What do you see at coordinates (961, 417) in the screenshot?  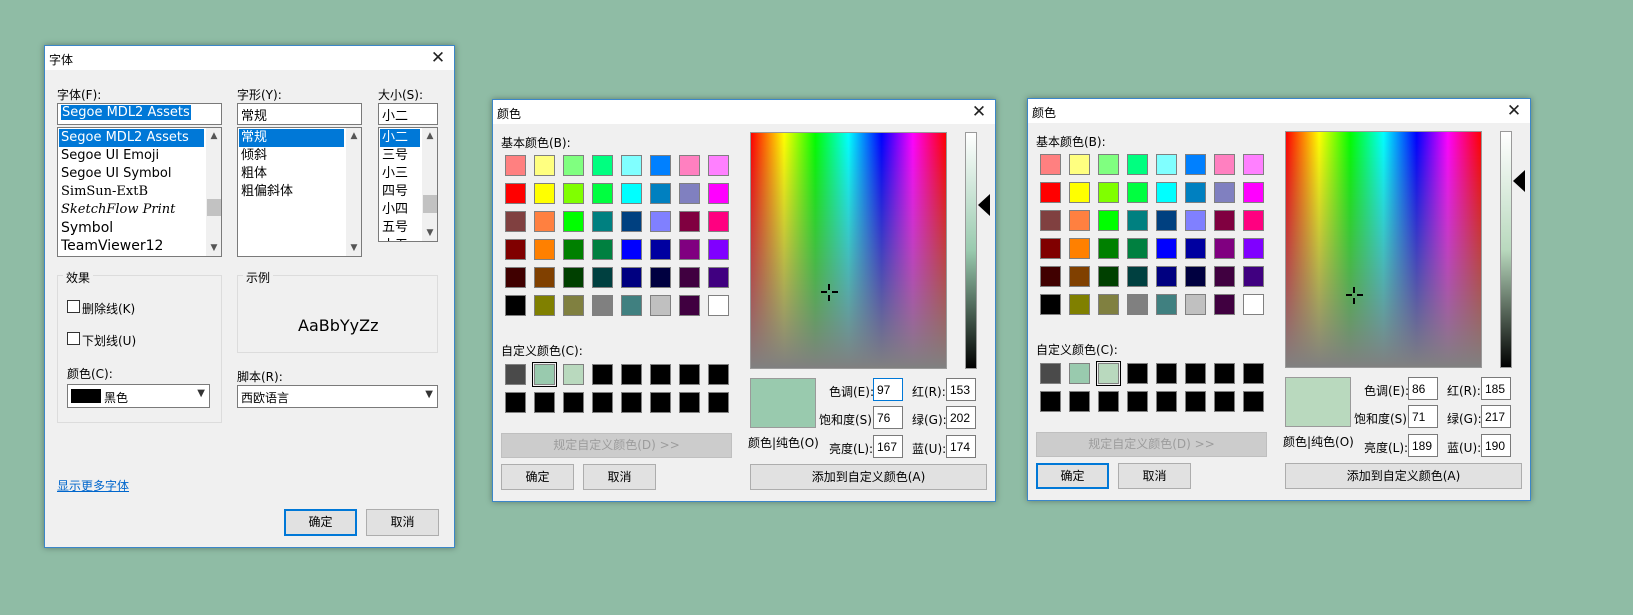 I see `green-input` at bounding box center [961, 417].